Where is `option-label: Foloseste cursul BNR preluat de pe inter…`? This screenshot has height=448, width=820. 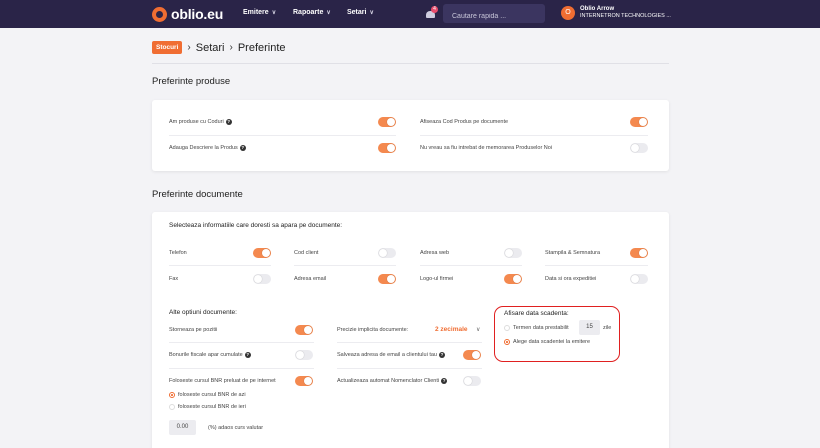
option-label: Foloseste cursul BNR preluat de pe inter… is located at coordinates (222, 381).